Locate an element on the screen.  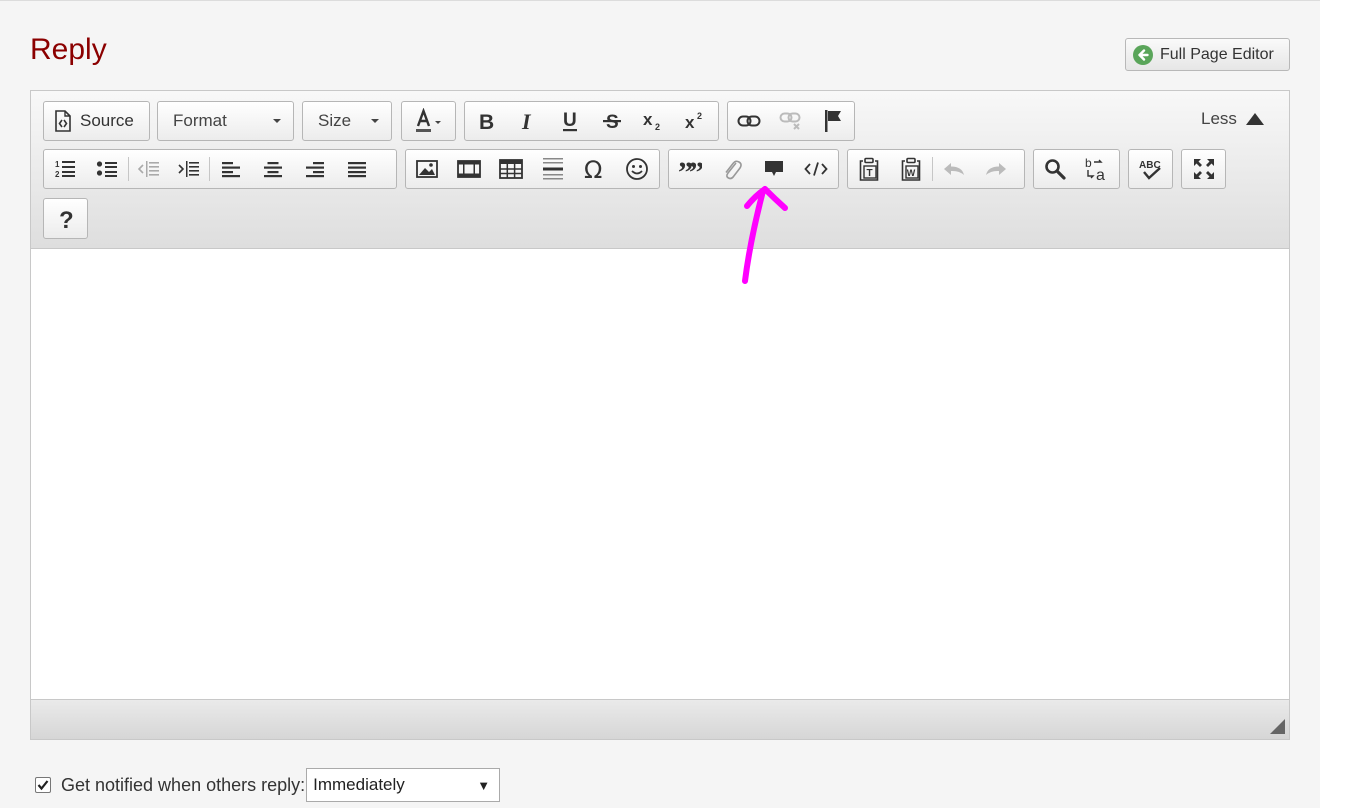
code-button is located at coordinates (816, 169).